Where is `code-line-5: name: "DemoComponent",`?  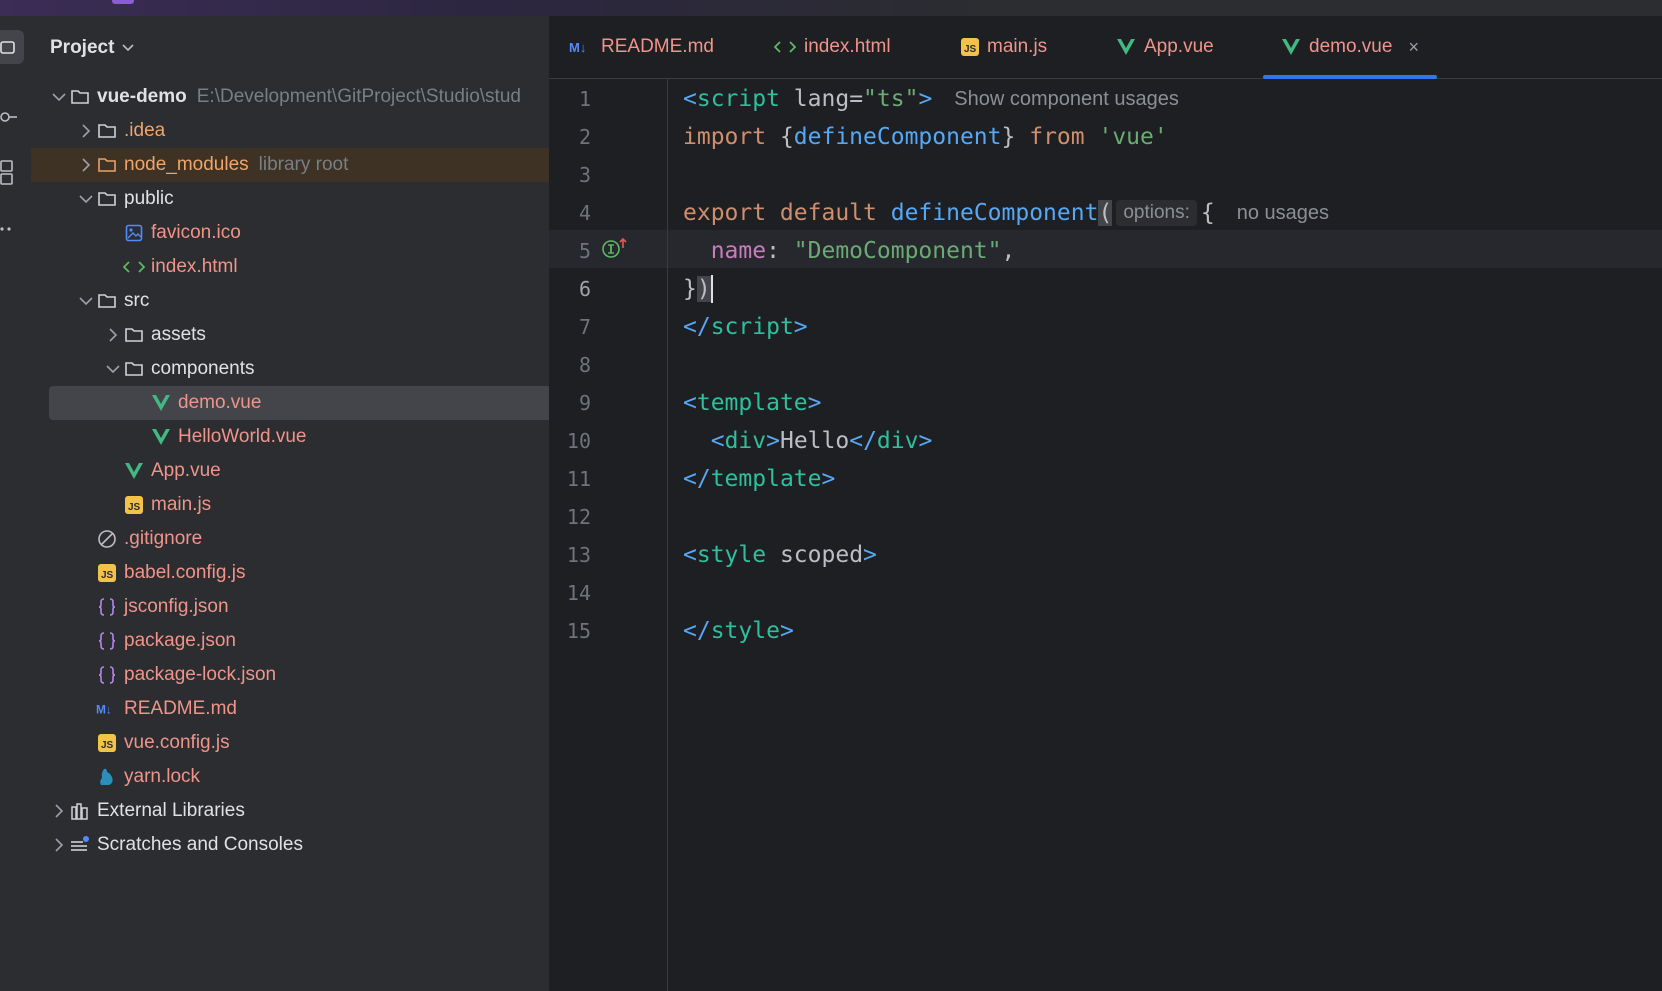
code-line-5: name: "DemoComponent", is located at coordinates (849, 251).